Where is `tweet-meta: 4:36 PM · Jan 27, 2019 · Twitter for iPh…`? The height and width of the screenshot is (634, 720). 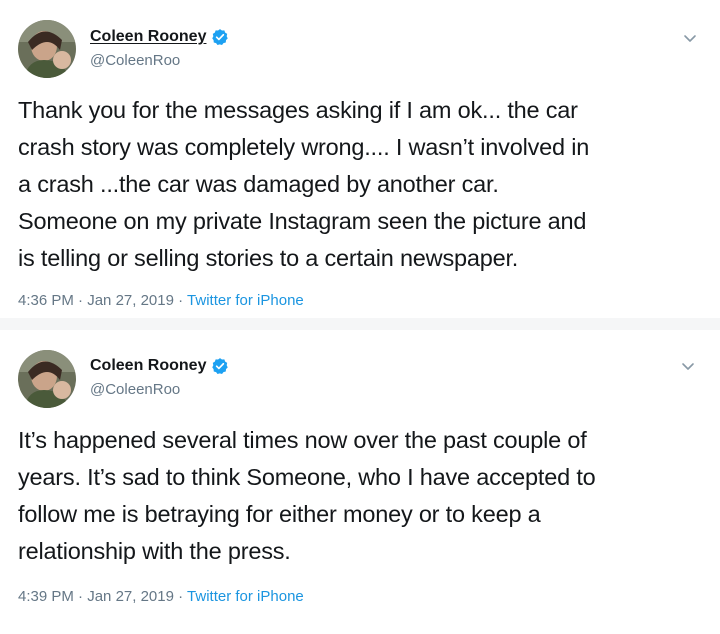
tweet-meta: 4:36 PM · Jan 27, 2019 · Twitter for iPh… is located at coordinates (161, 300).